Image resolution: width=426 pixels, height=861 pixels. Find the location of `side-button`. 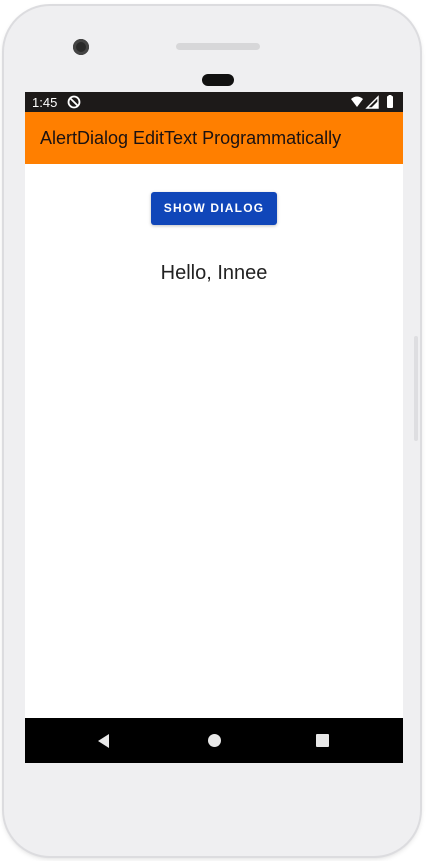

side-button is located at coordinates (416, 388).